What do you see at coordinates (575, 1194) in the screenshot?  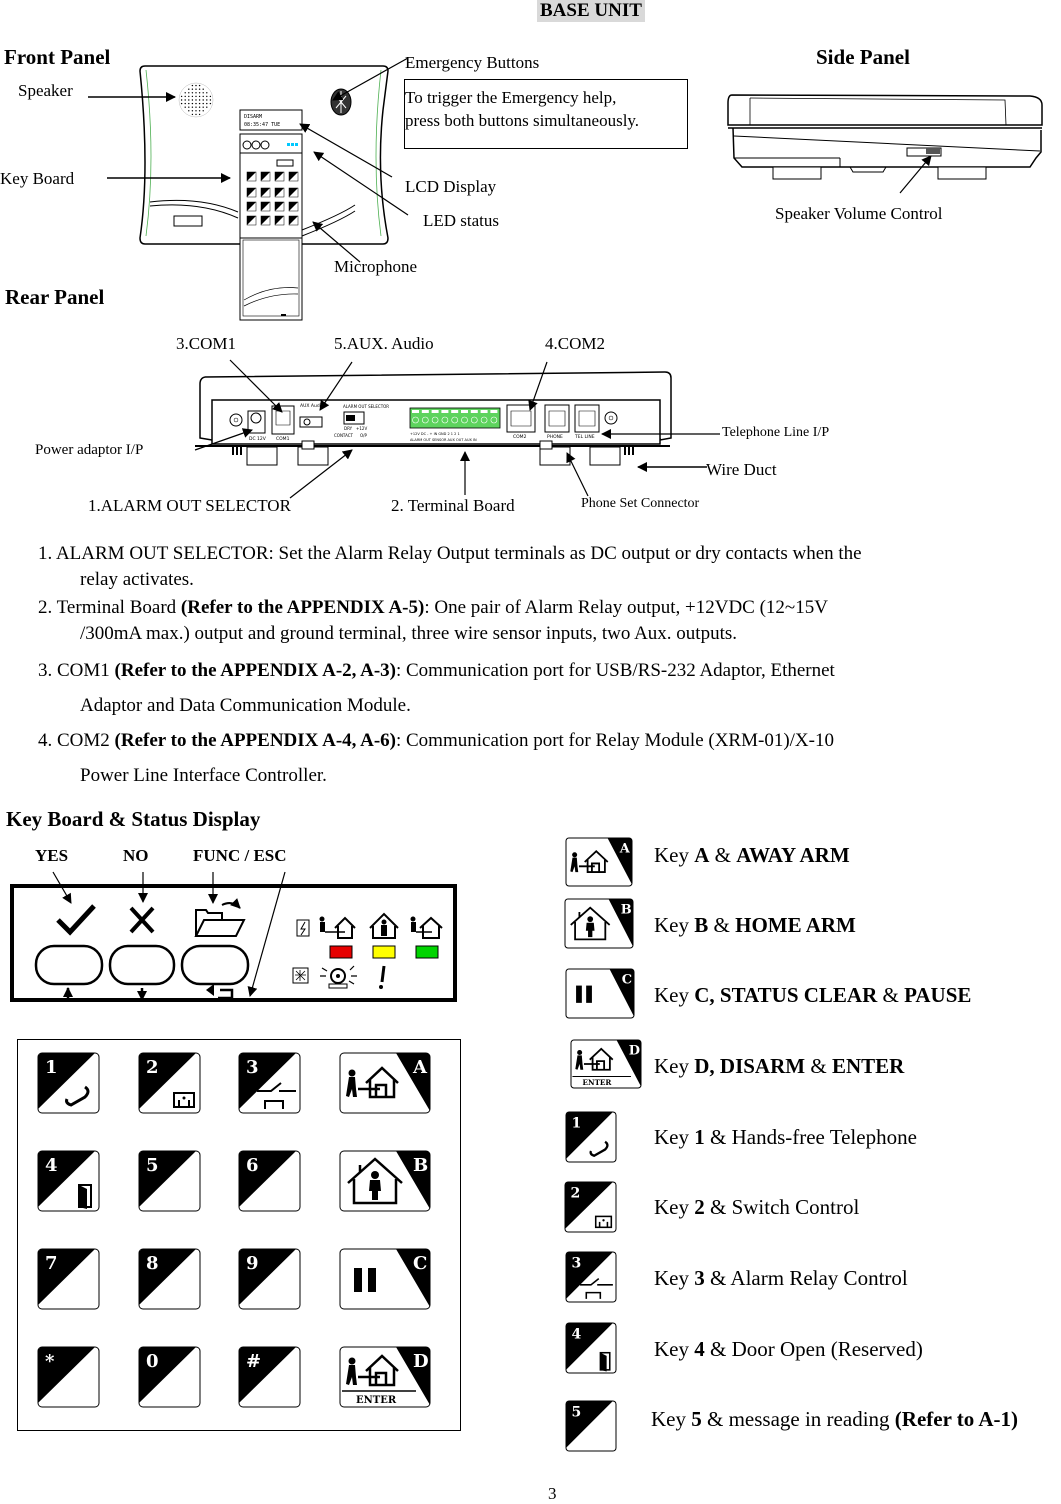 I see `svg-text: 2` at bounding box center [575, 1194].